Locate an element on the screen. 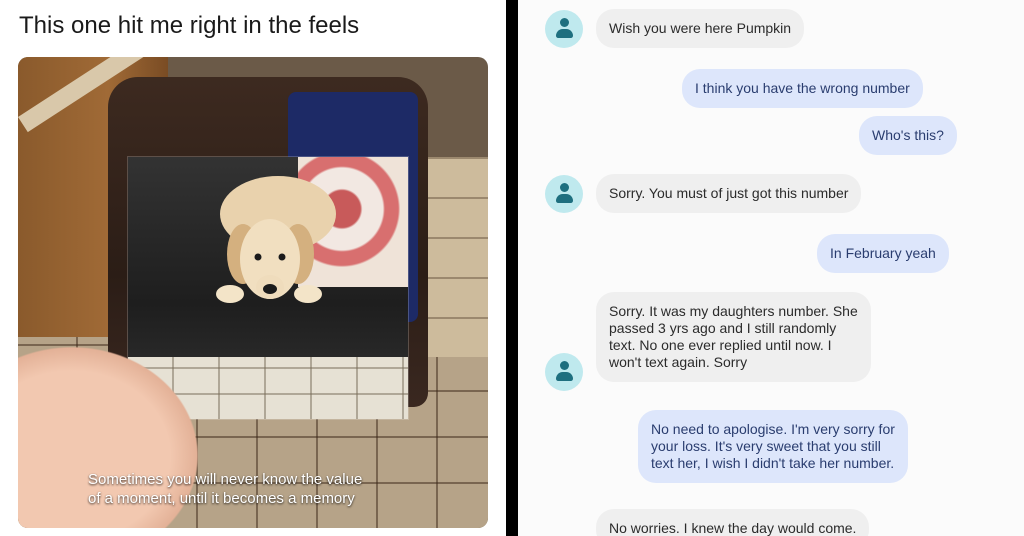 The image size is (1024, 536). outgoing-message: In February yeah is located at coordinates (883, 253).